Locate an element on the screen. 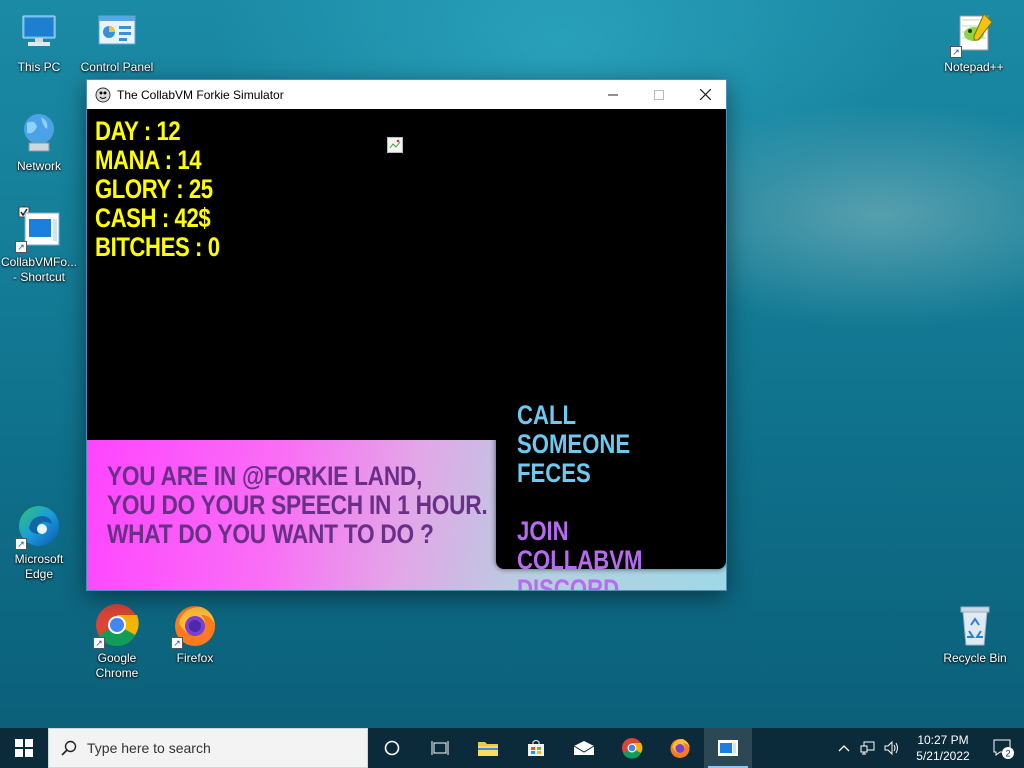 This screenshot has width=1024, height=768. wired-network-icon is located at coordinates (867, 748).